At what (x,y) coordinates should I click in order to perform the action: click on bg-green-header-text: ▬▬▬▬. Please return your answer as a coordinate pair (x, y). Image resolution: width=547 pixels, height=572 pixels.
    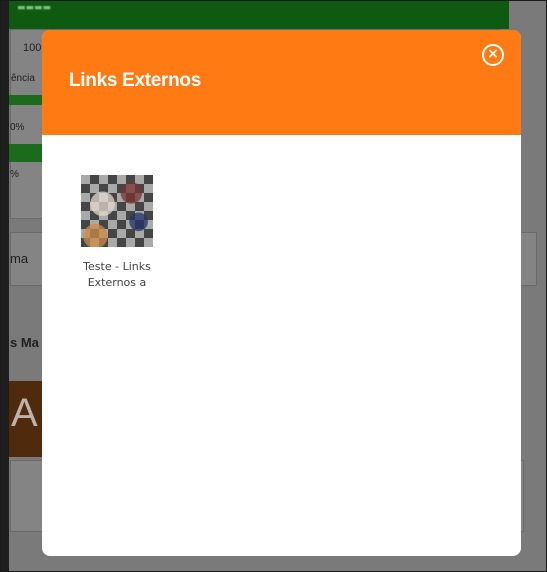
    Looking at the image, I should click on (34, 8).